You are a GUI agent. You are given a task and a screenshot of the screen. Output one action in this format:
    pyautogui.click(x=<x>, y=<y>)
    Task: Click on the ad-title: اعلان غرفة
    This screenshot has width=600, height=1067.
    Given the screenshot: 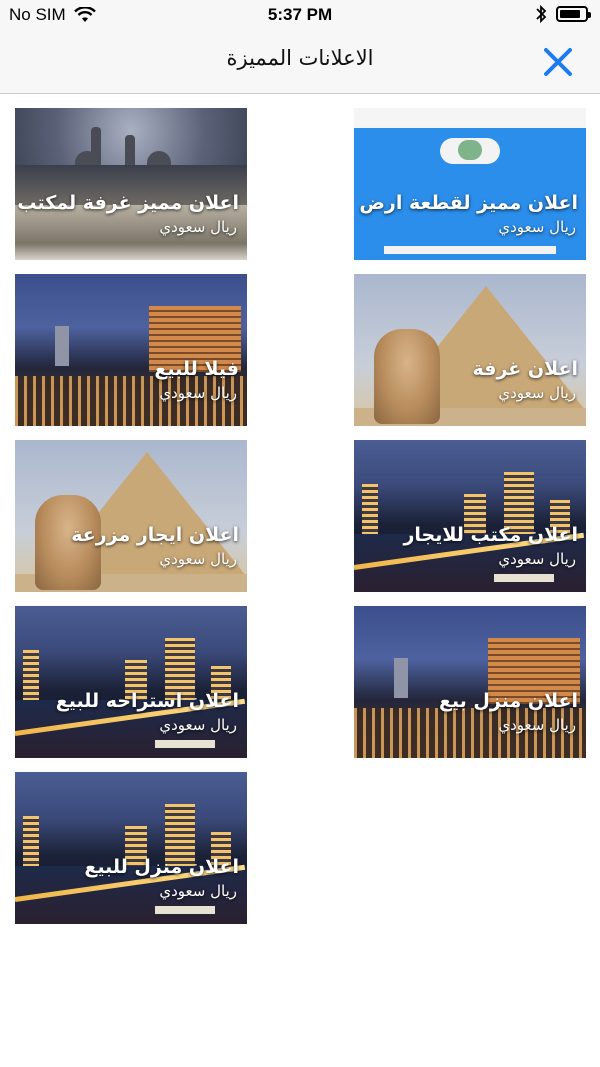 What is the action you would take?
    pyautogui.click(x=525, y=369)
    